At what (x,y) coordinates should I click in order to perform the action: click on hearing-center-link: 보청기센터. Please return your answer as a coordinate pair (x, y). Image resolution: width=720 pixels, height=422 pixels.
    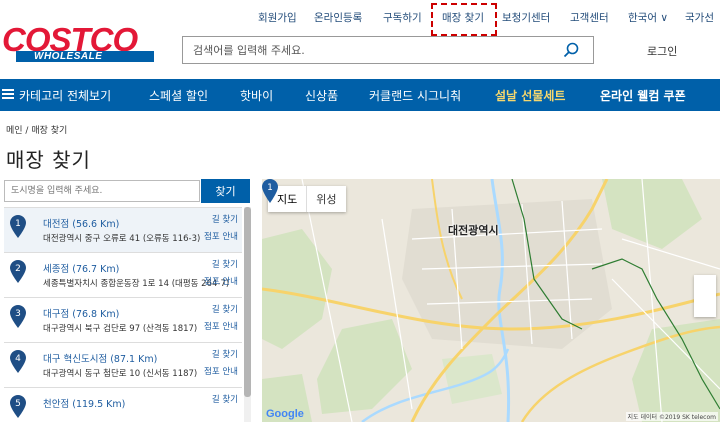
    Looking at the image, I should click on (526, 17).